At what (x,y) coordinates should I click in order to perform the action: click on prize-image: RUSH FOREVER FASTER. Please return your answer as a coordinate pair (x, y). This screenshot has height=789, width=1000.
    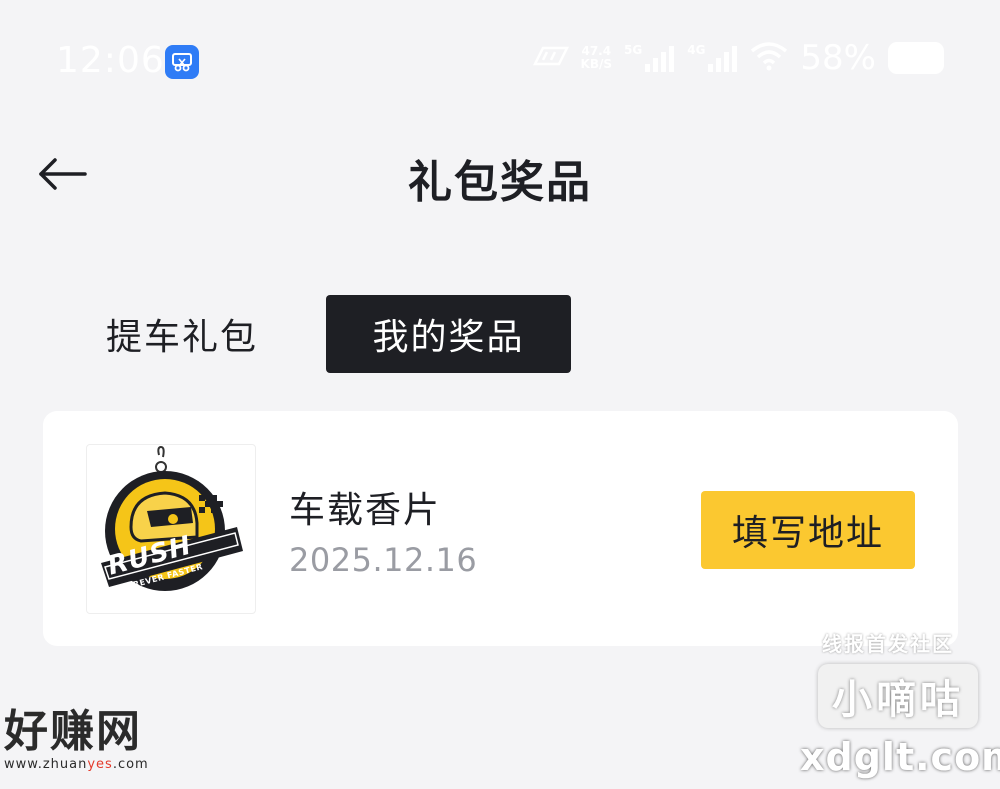
    Looking at the image, I should click on (171, 529).